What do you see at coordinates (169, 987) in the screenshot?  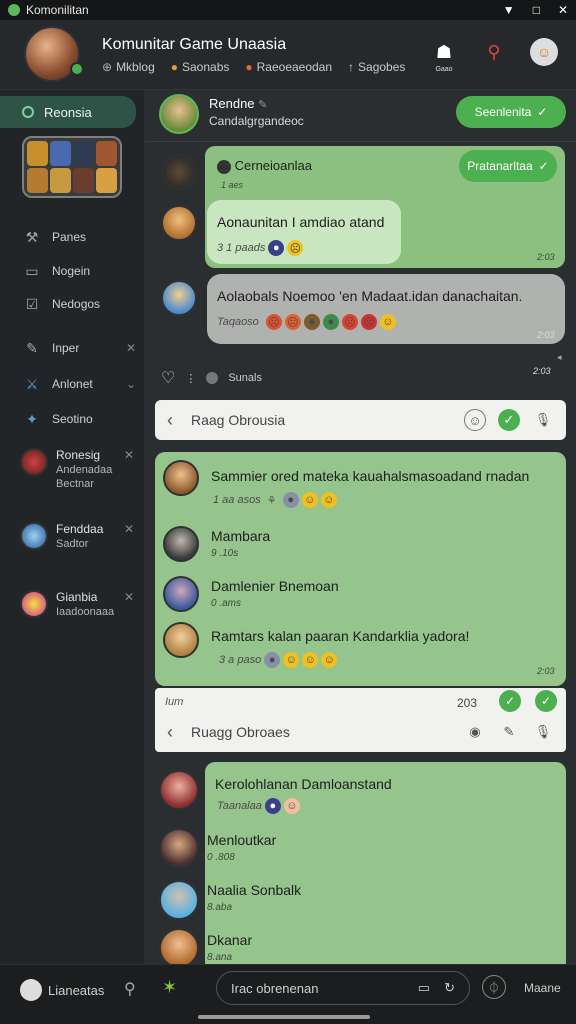 I see `leaf-icon: ✶` at bounding box center [169, 987].